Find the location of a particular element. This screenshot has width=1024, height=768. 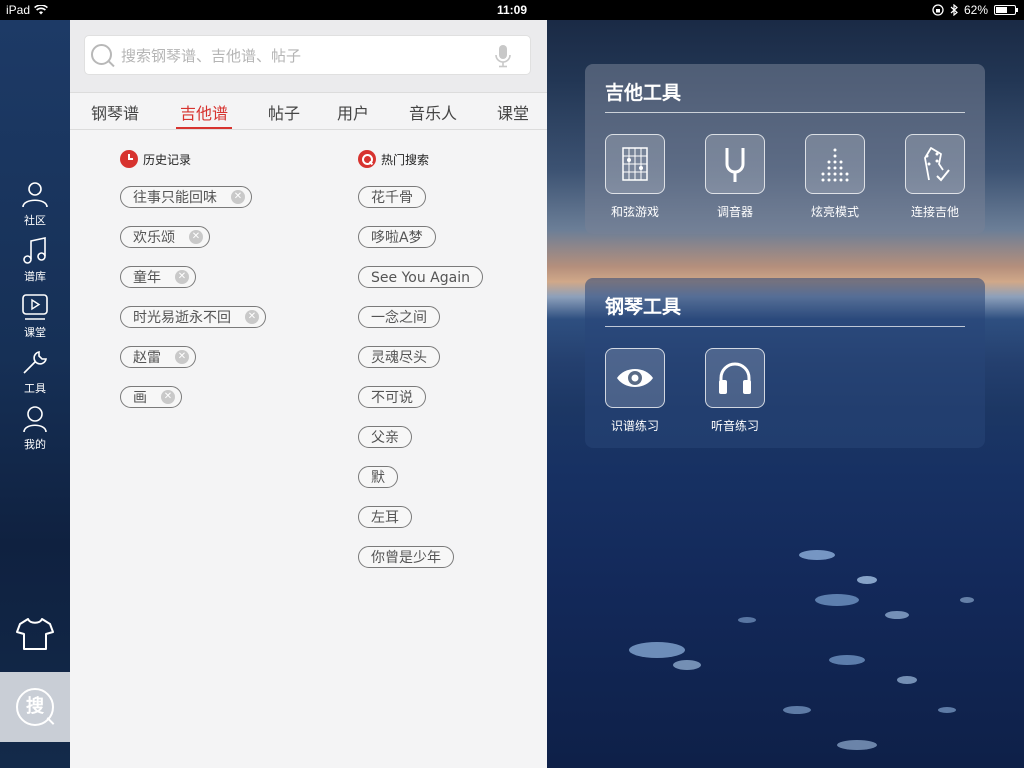

history-title: 历史记录 is located at coordinates (167, 159).